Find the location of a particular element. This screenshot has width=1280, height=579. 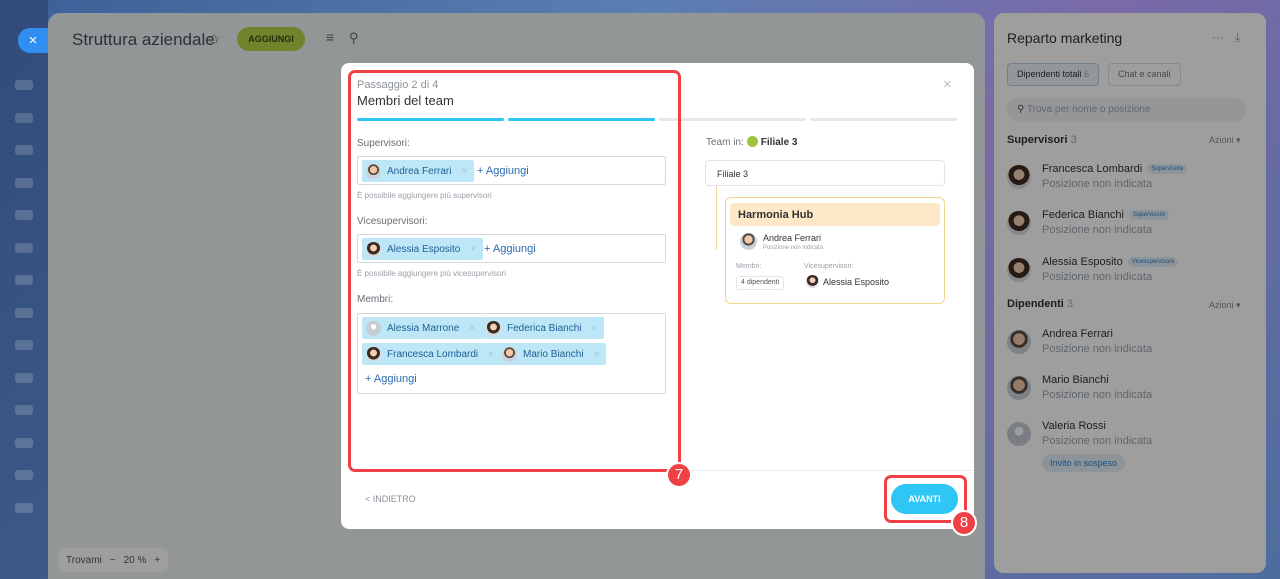

head-position: Posizione non indicata is located at coordinates (793, 248).